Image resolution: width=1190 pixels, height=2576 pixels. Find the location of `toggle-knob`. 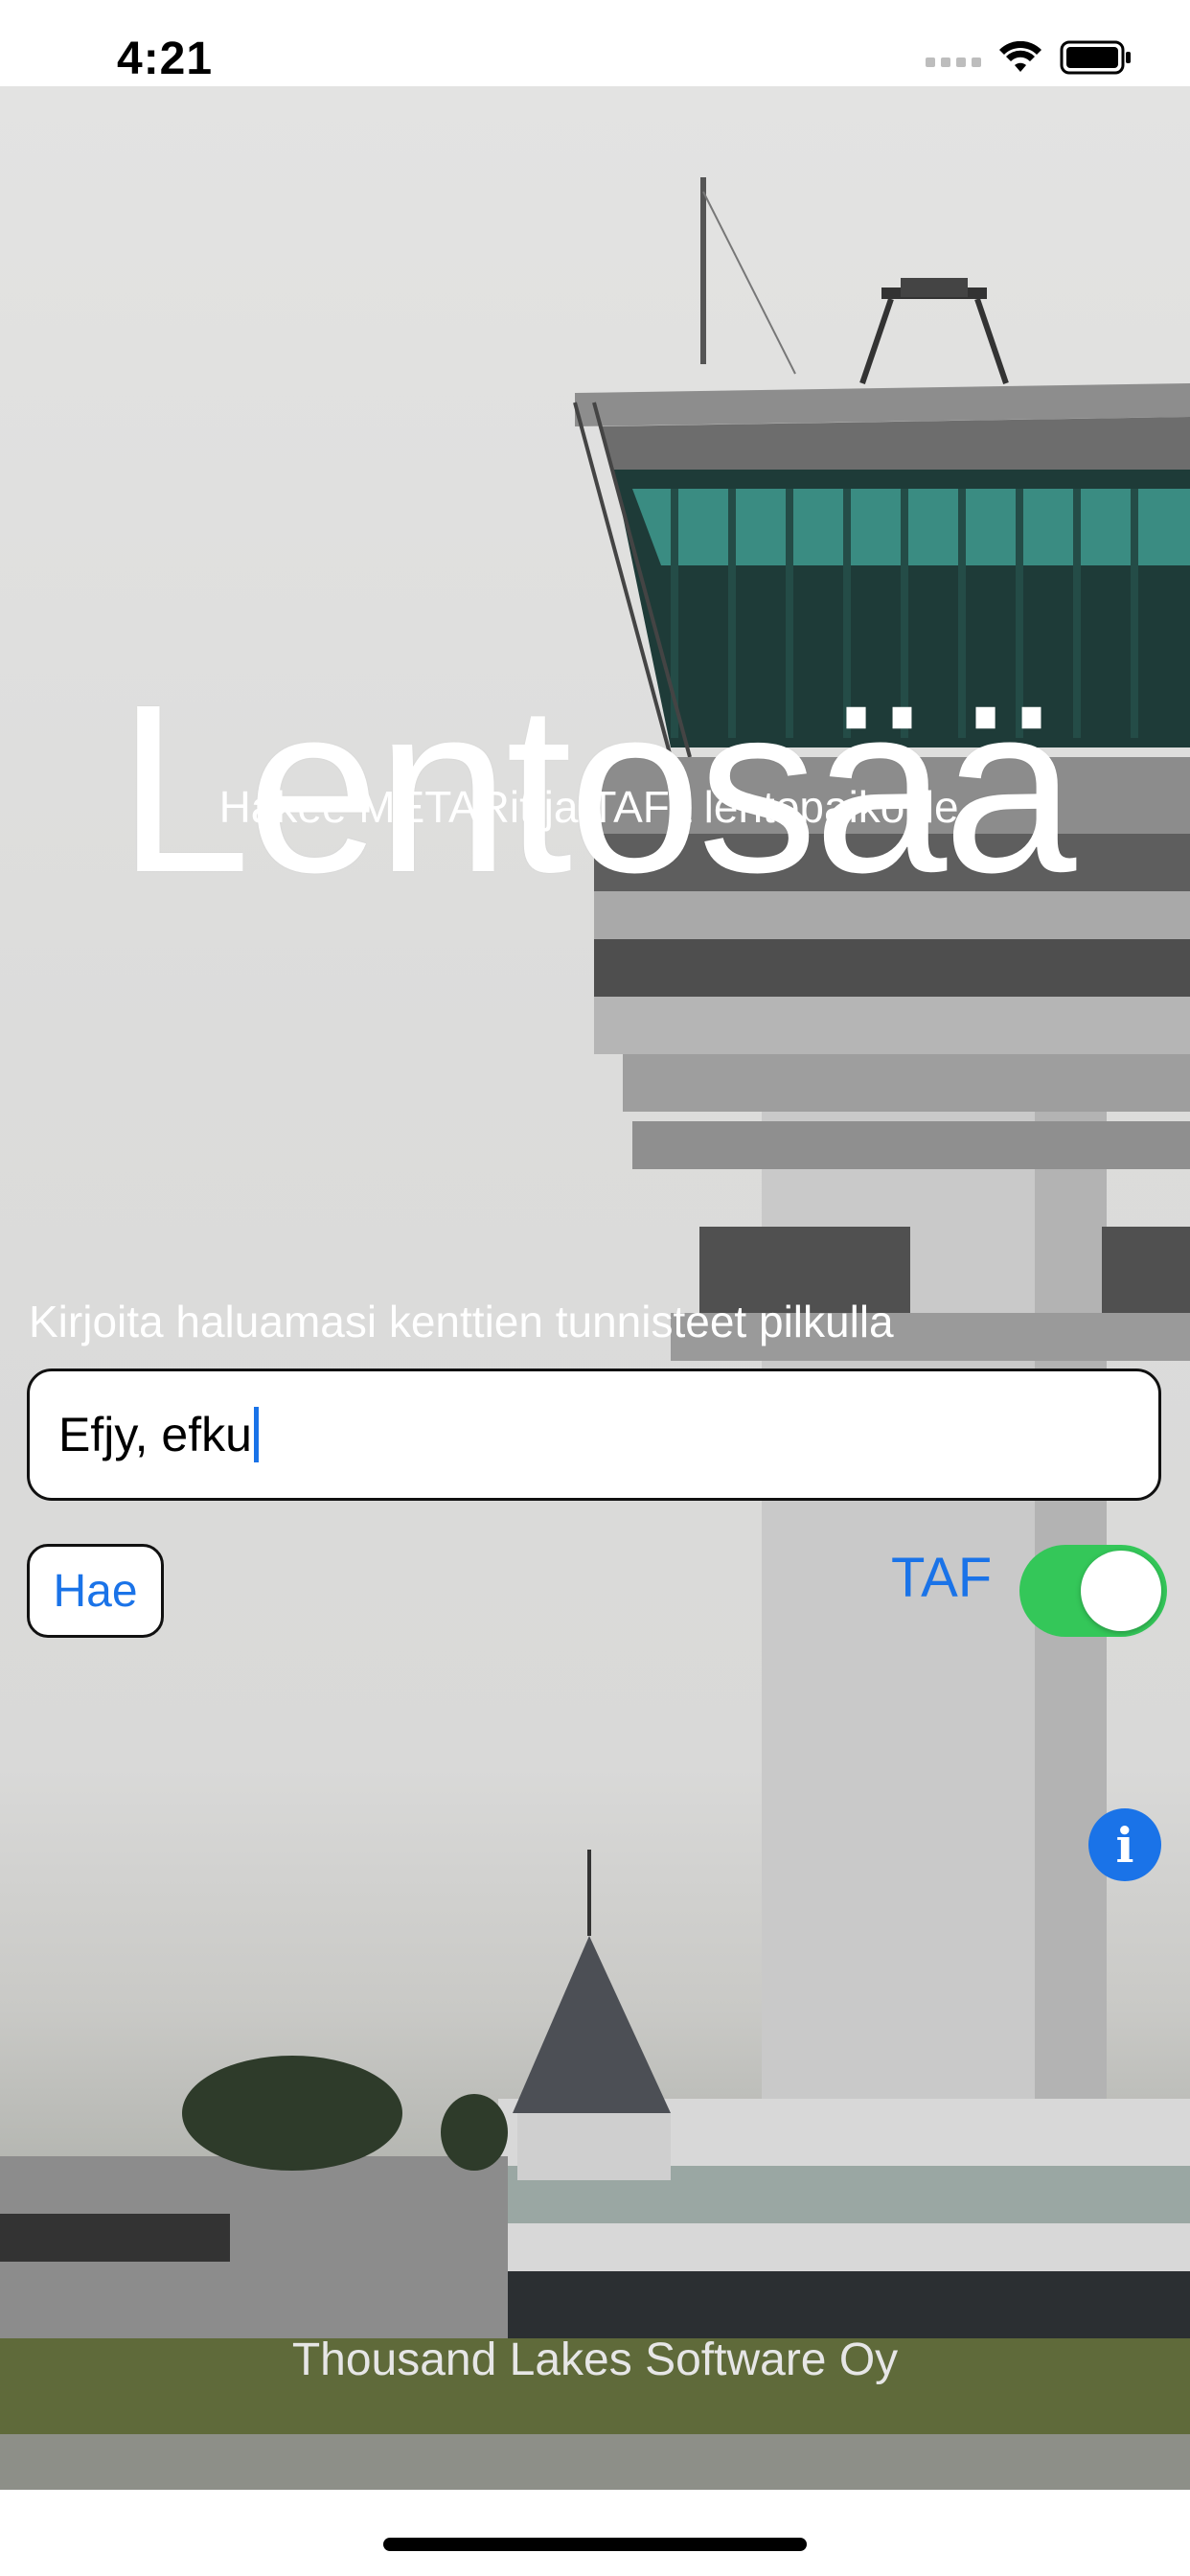

toggle-knob is located at coordinates (1121, 1591).